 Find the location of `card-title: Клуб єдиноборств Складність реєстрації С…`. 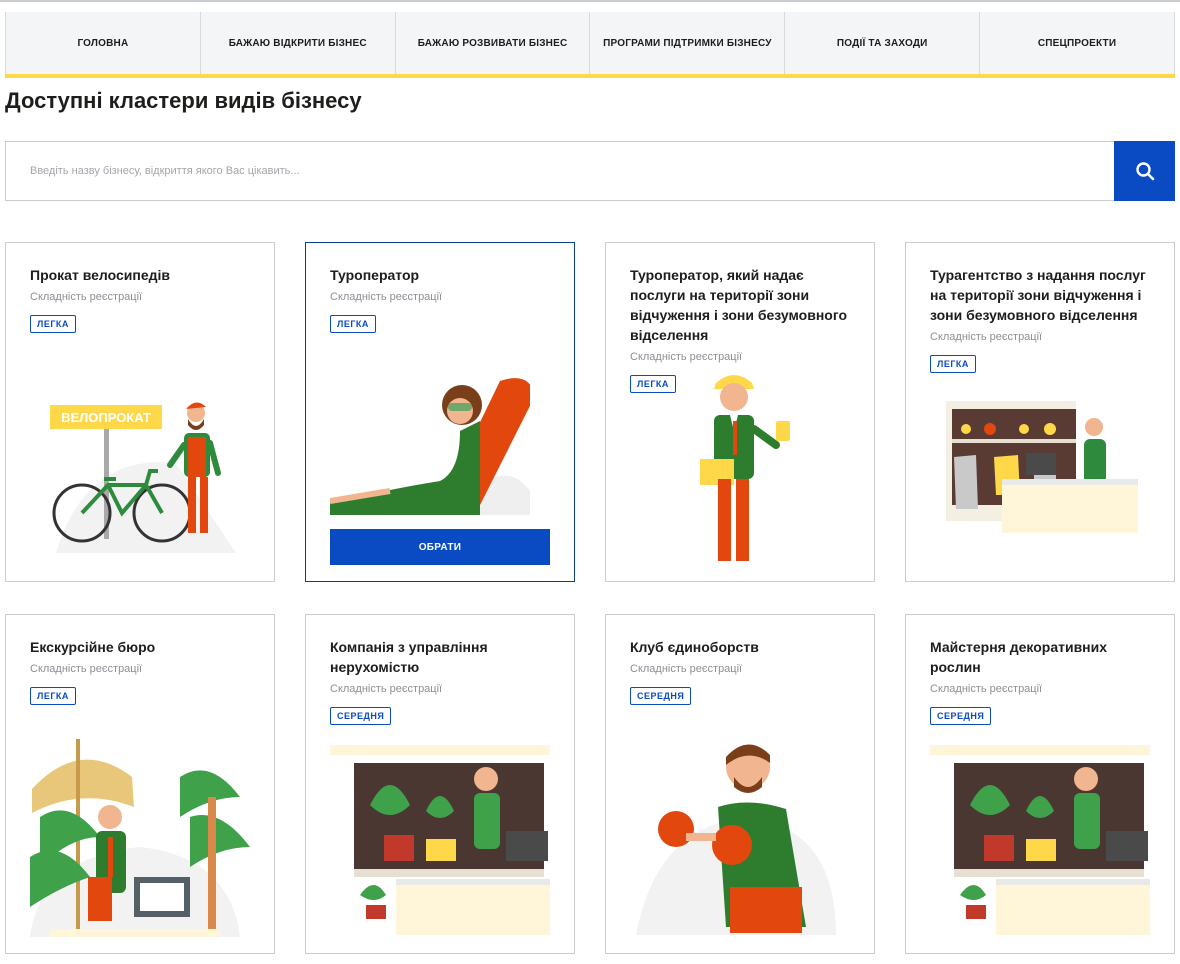

card-title: Клуб єдиноборств Складність реєстрації С… is located at coordinates (742, 671).